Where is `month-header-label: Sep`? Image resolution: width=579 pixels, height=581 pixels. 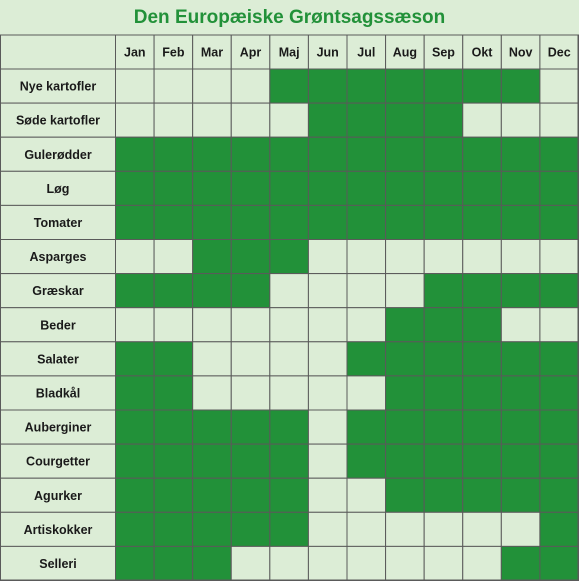
month-header-label: Sep is located at coordinates (443, 53).